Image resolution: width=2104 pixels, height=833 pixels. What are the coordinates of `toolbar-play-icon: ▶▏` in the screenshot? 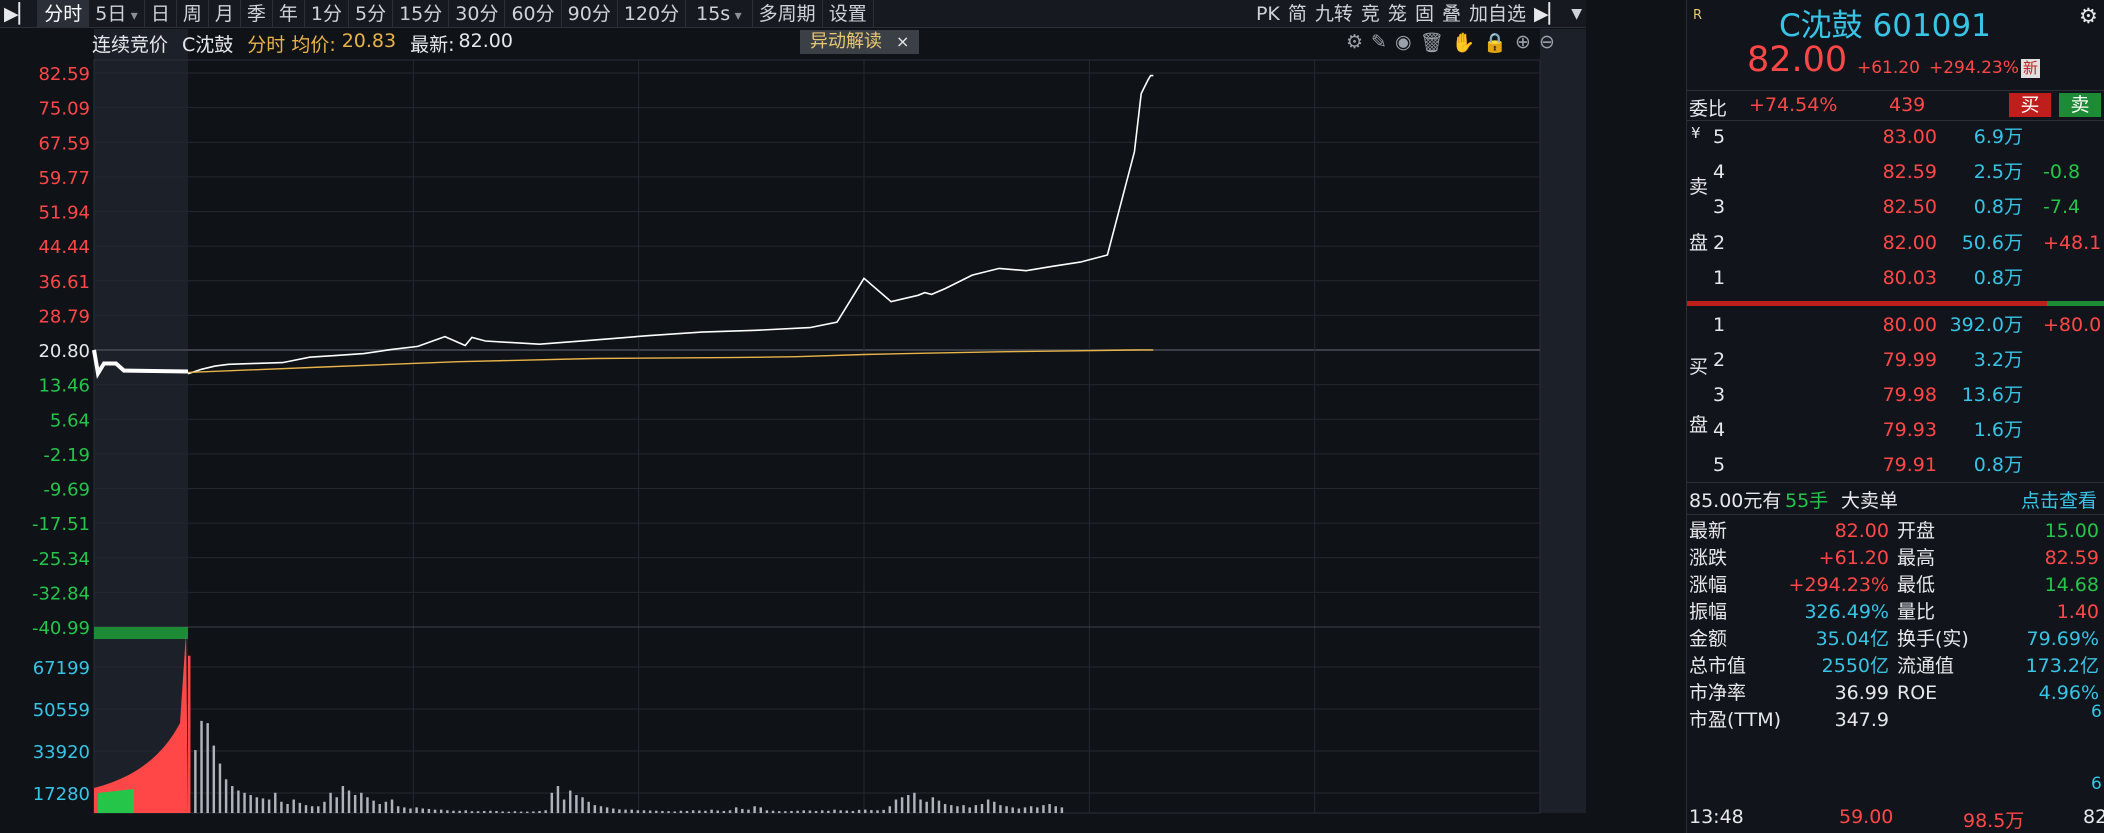 It's located at (19, 14).